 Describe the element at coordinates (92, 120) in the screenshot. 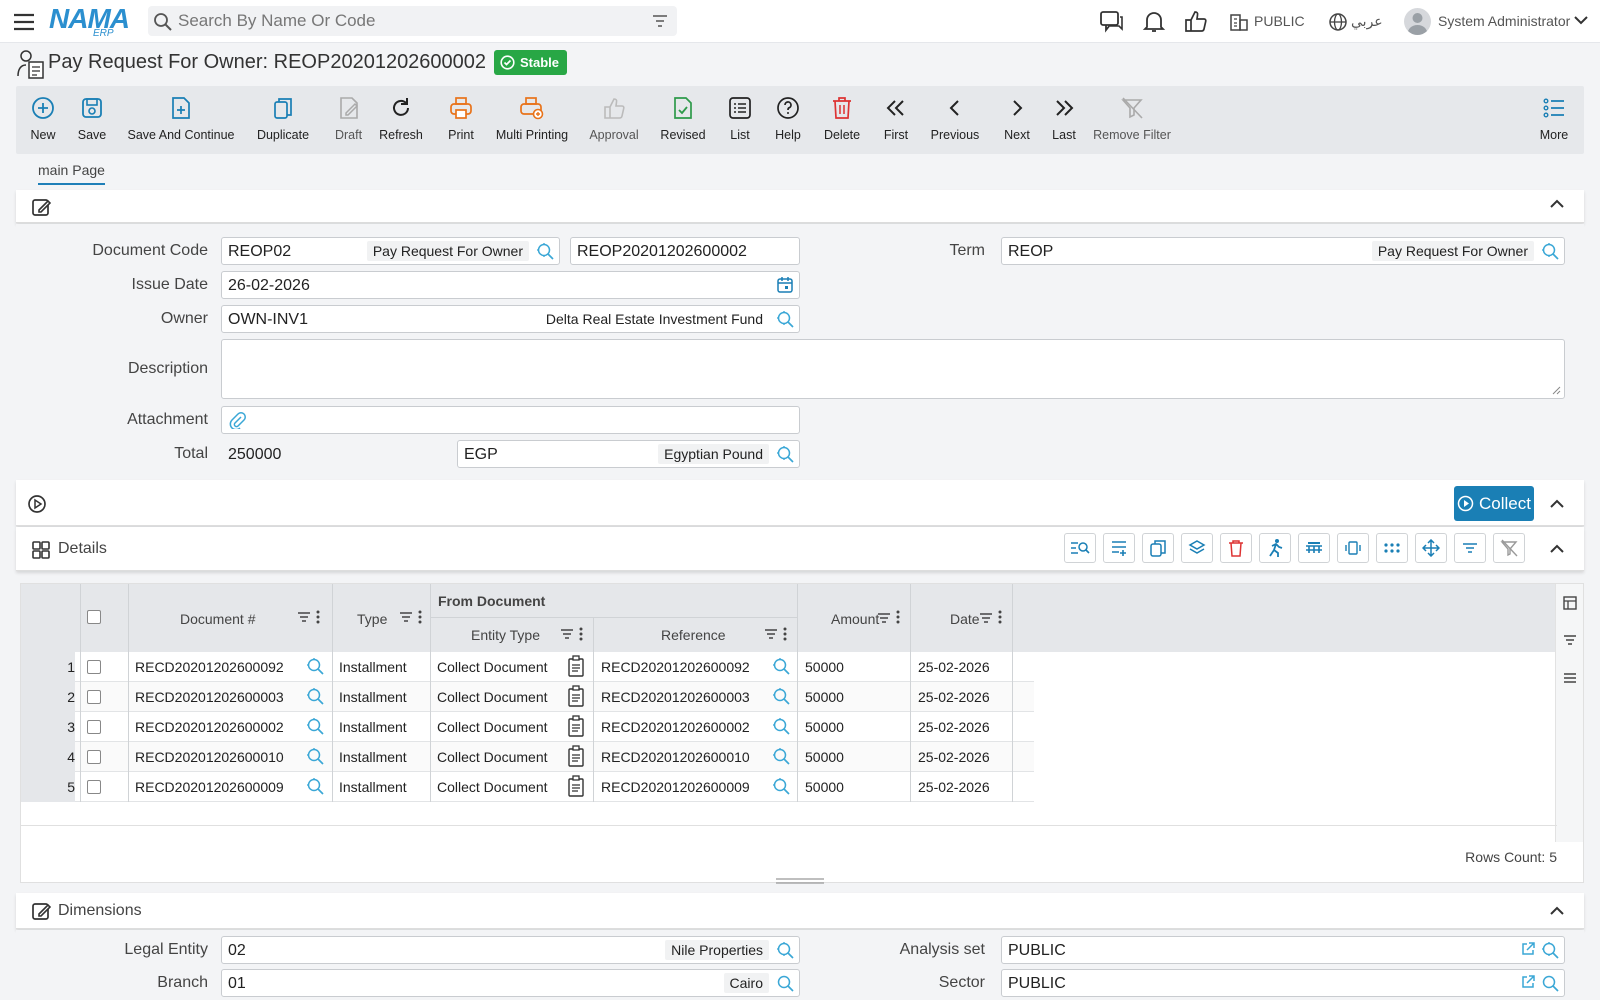

I see `save-button: Save` at that location.